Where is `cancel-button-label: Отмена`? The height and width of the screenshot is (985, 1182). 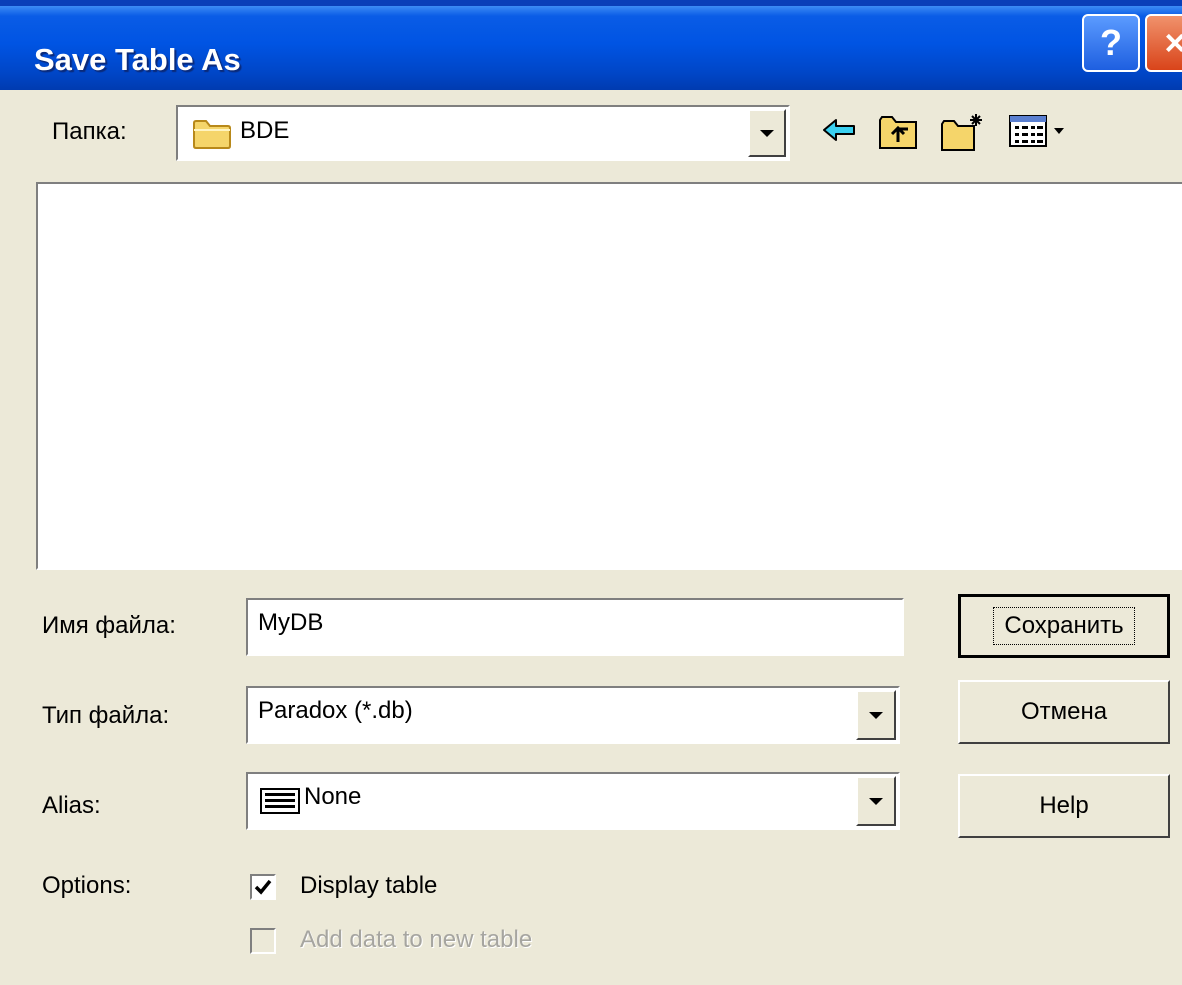 cancel-button-label: Отмена is located at coordinates (1064, 711).